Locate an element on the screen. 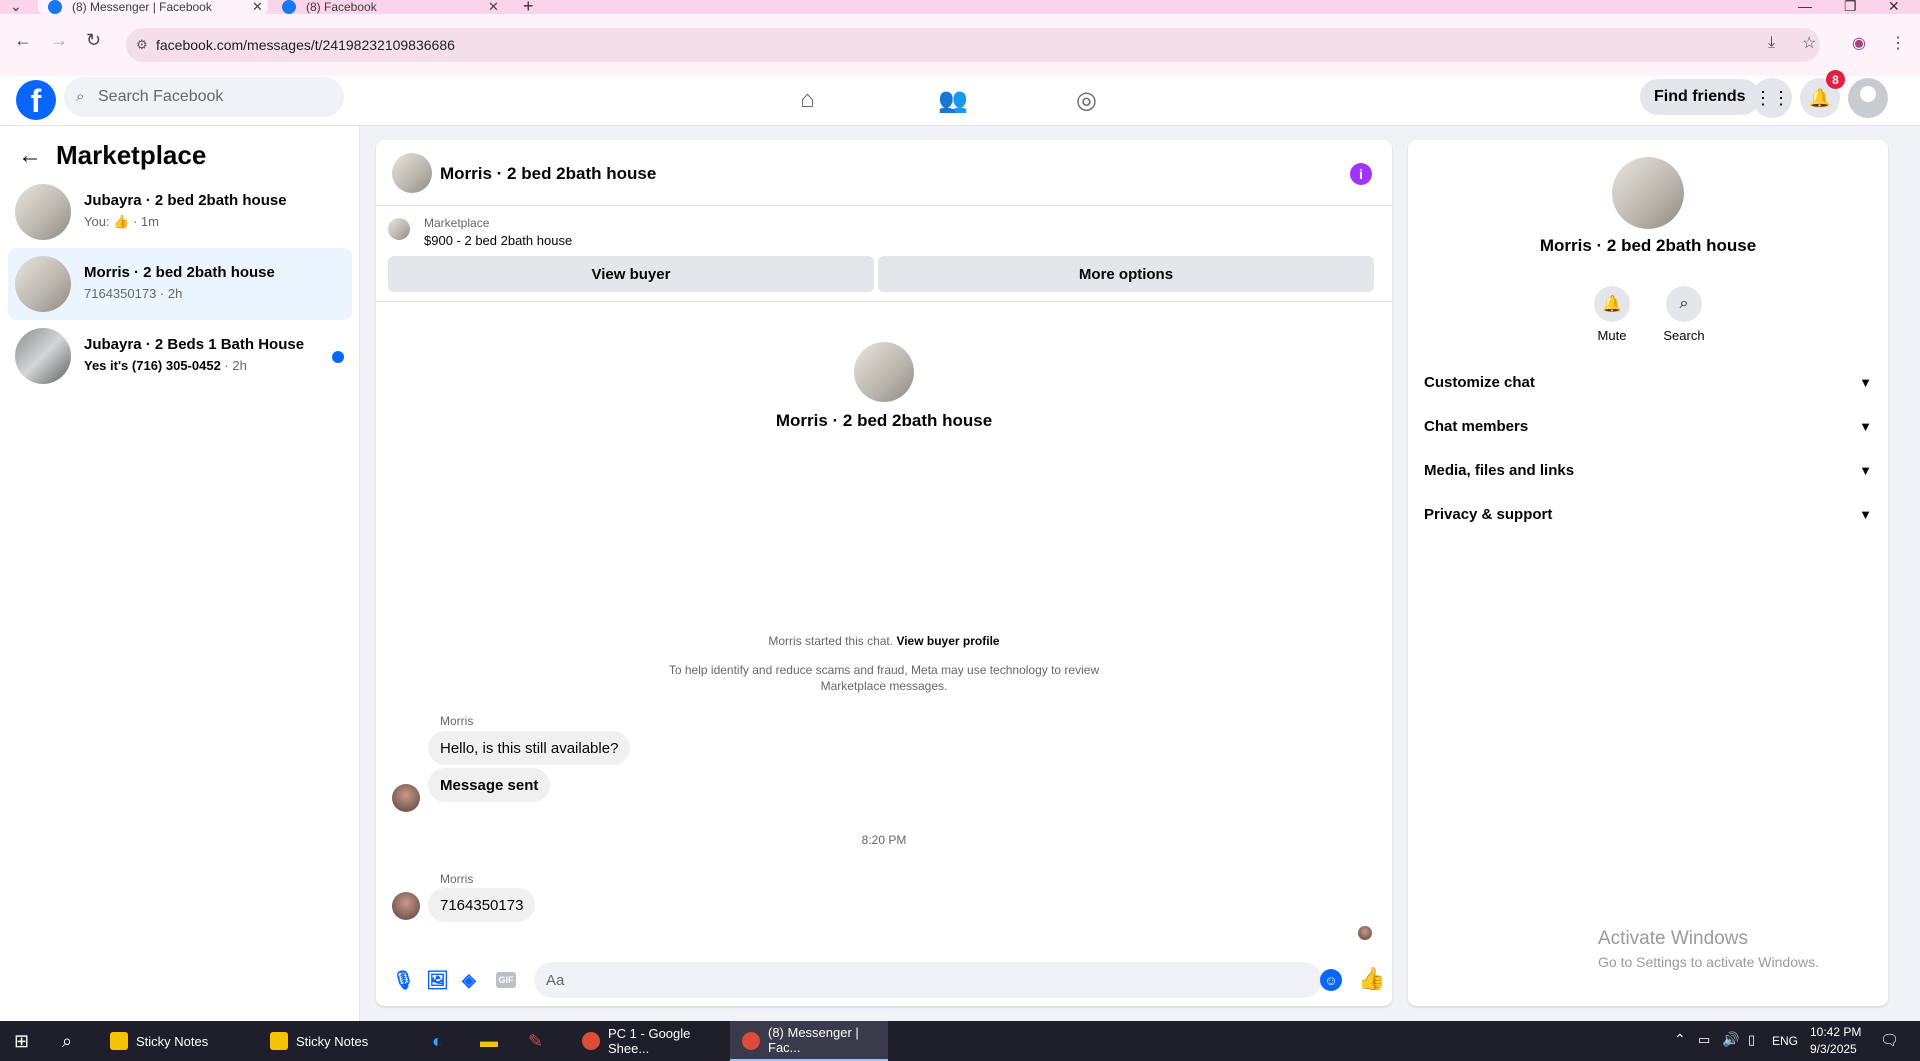 This screenshot has width=1920, height=1061. tab-messenger: (8) Messenger | Facebook ✕ is located at coordinates (153, 7).